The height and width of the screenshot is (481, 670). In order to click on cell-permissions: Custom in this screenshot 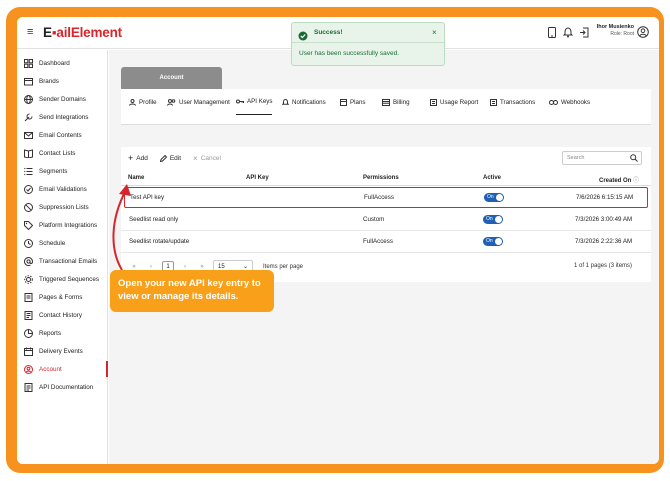, I will do `click(374, 219)`.